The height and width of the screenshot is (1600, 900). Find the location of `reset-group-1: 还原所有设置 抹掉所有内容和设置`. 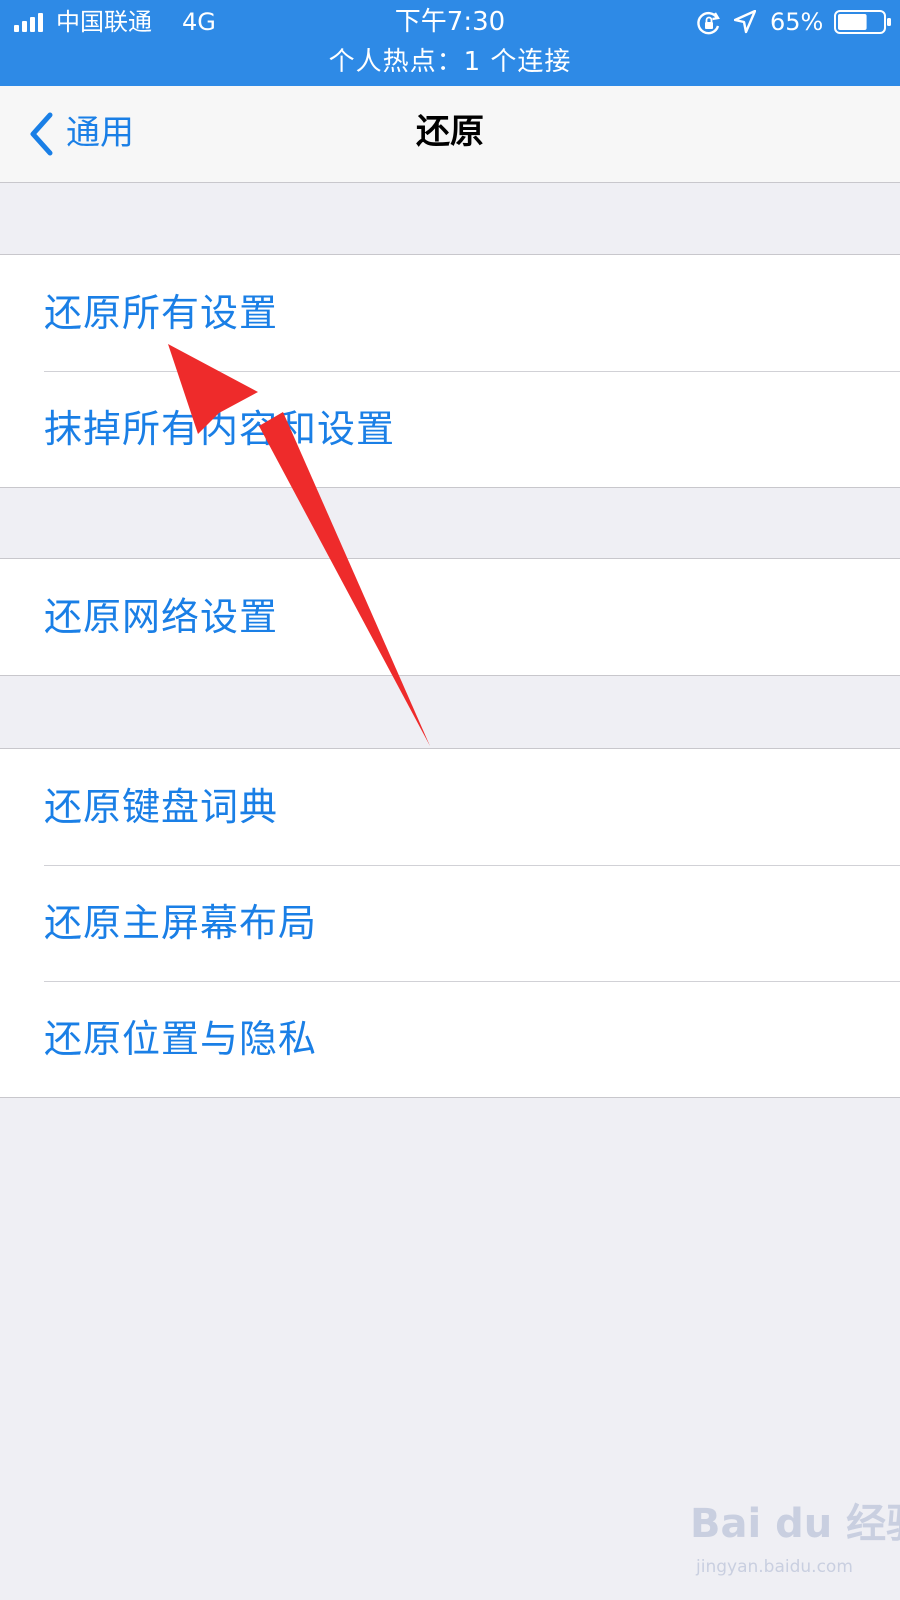

reset-group-1: 还原所有设置 抹掉所有内容和设置 is located at coordinates (450, 371).